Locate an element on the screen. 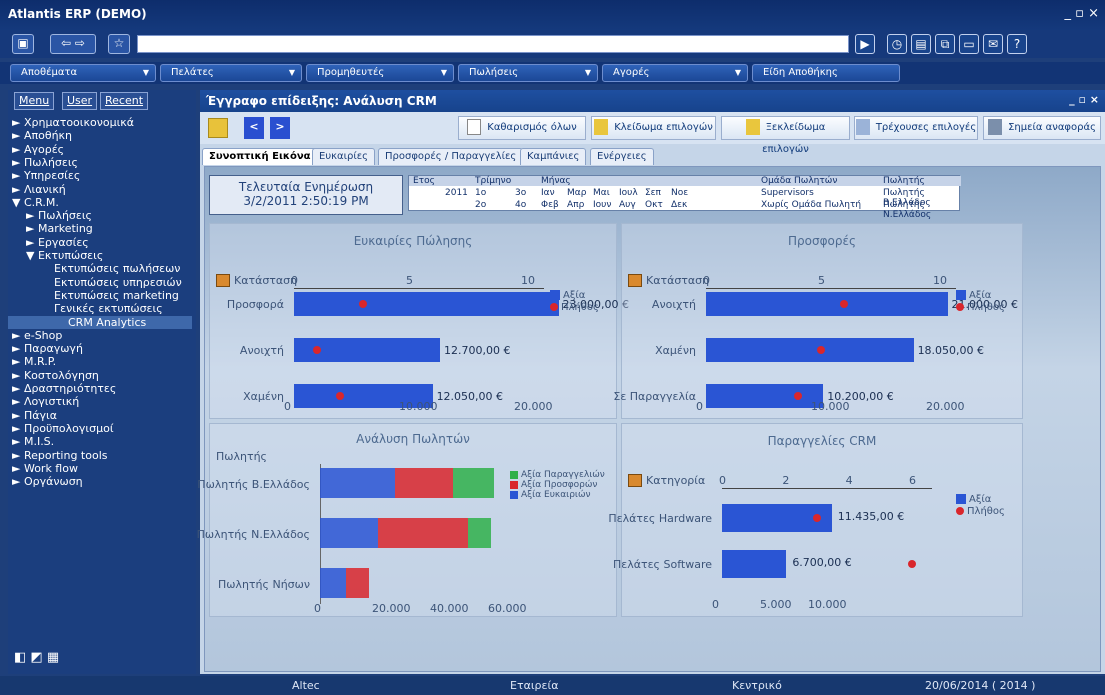 The image size is (1105, 695). tab-actions: Ενέργειες is located at coordinates (622, 156).